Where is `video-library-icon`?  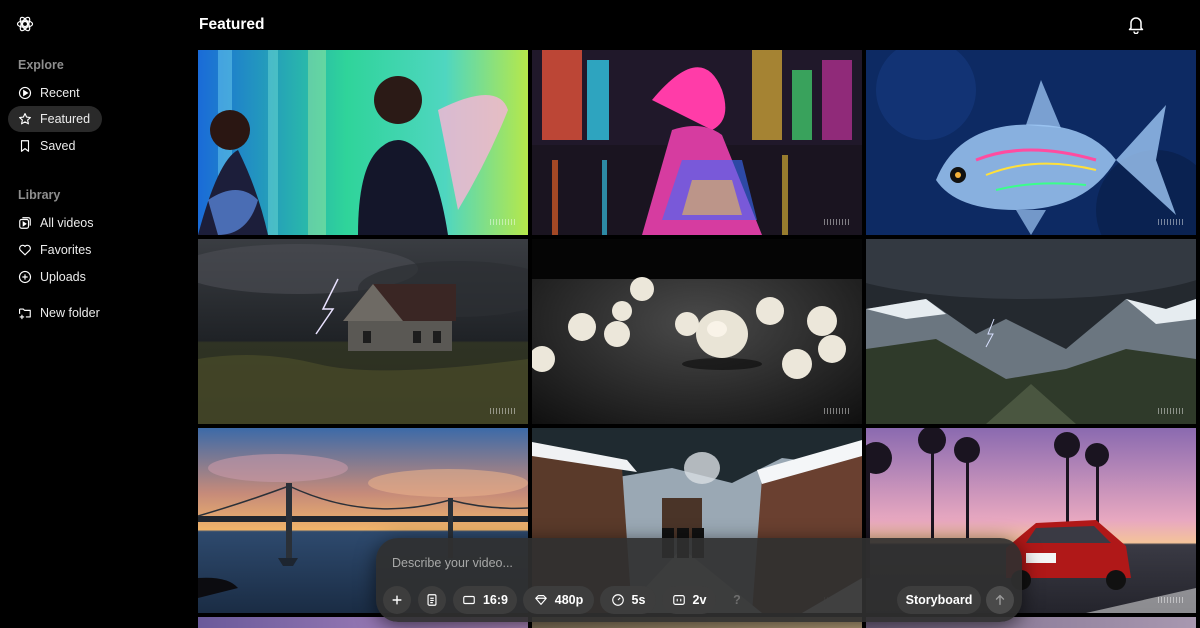 video-library-icon is located at coordinates (25, 223).